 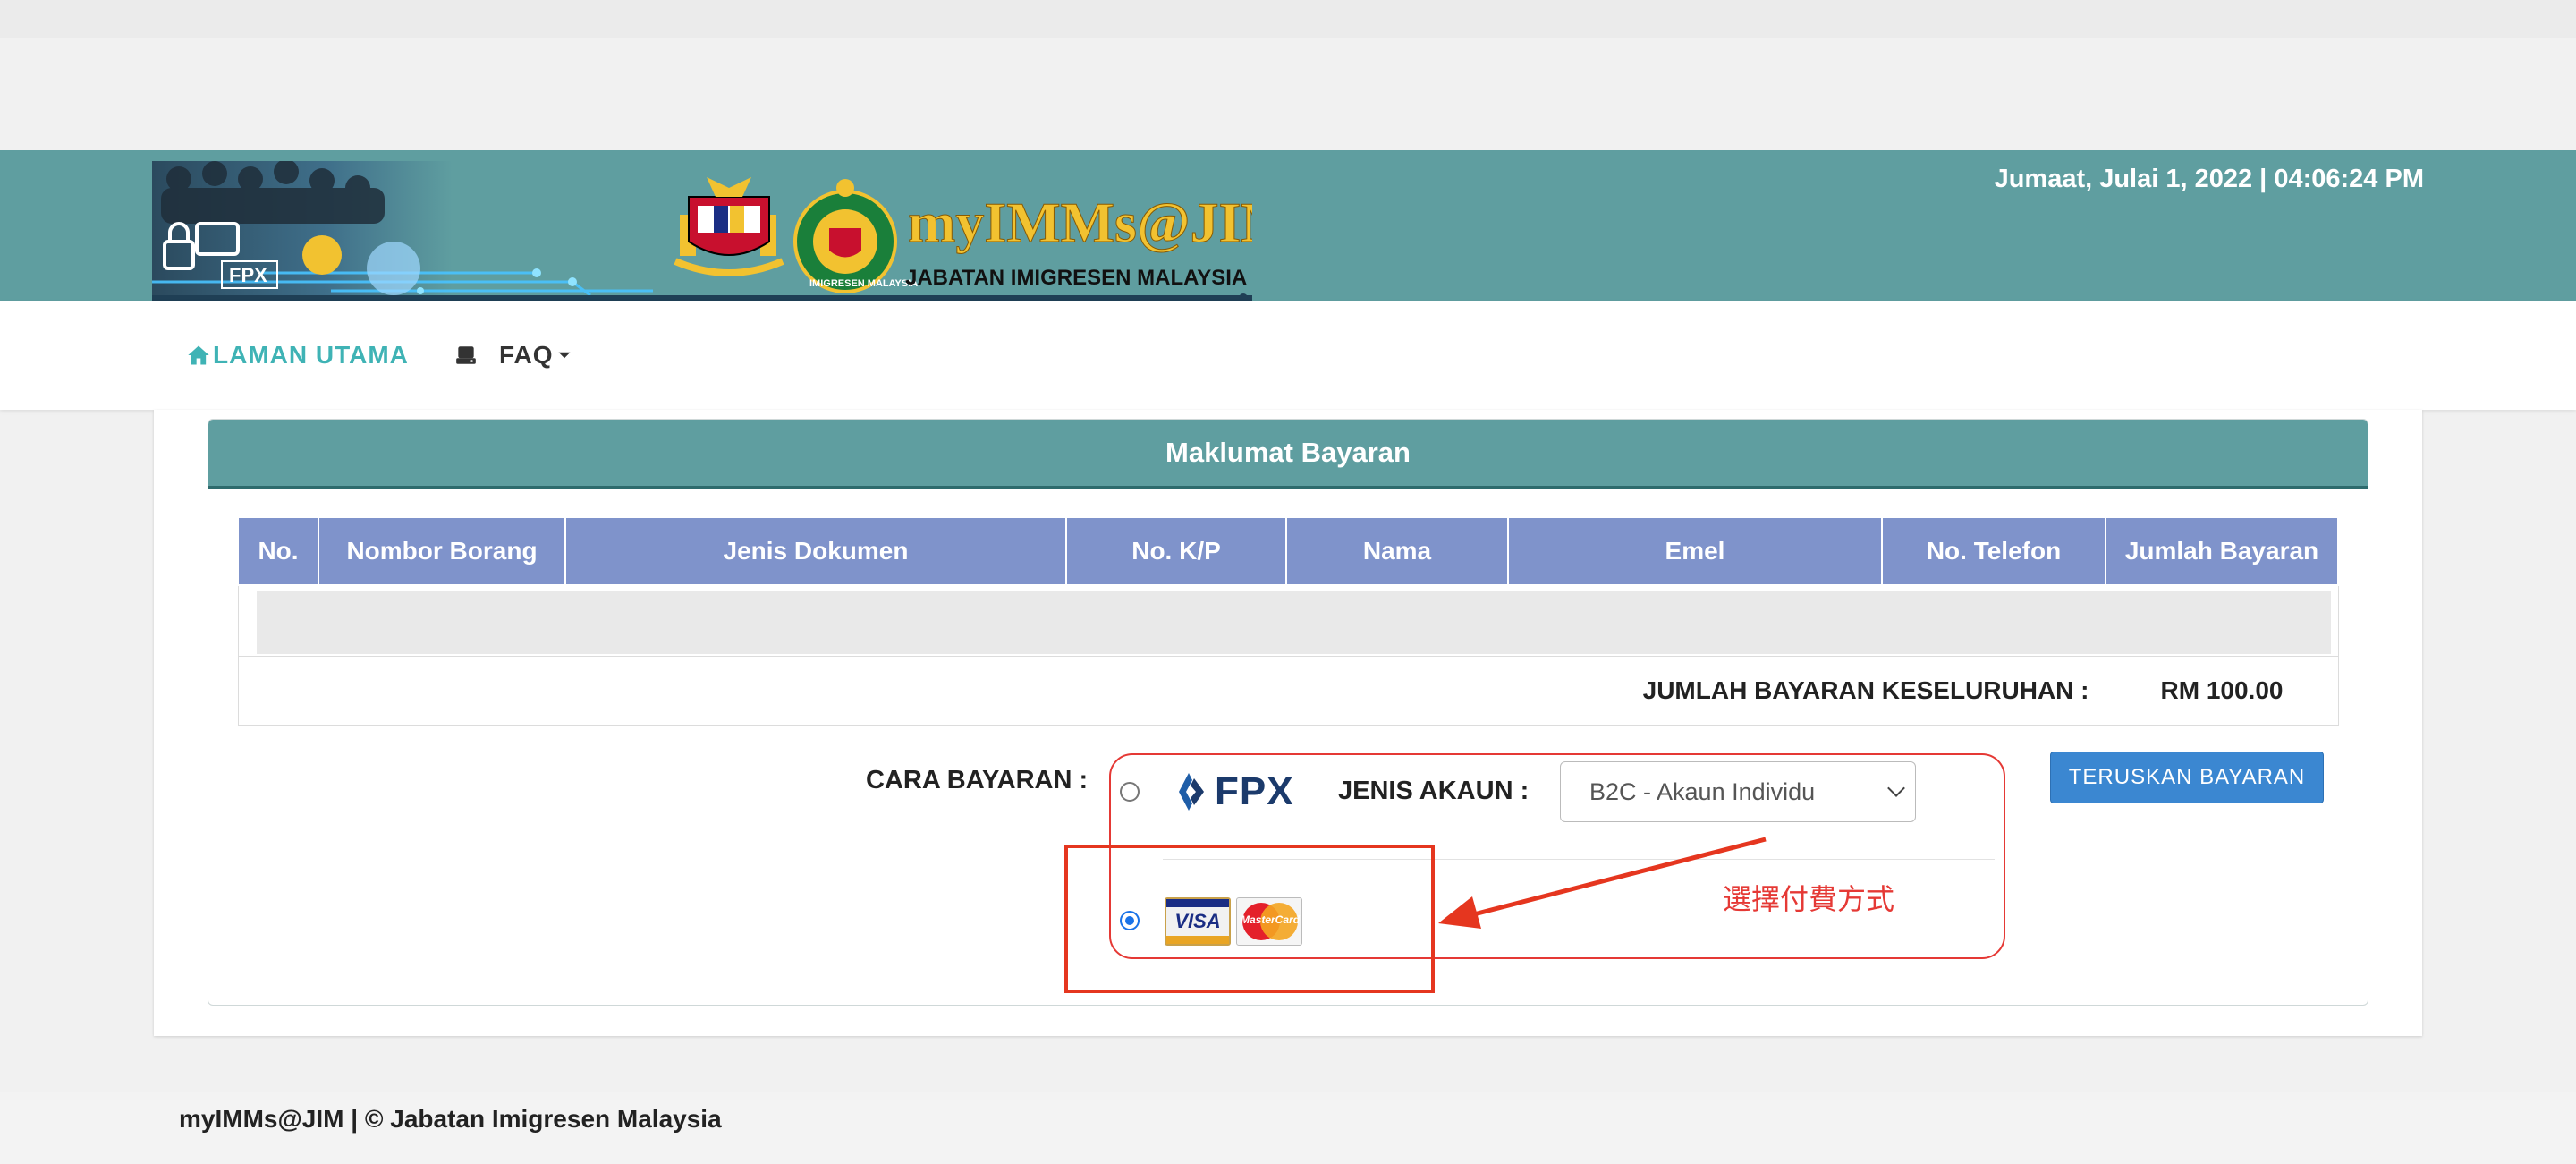 I want to click on immigration-seal-icon: IMIGRESEN MALAYSIA, so click(x=855, y=236).